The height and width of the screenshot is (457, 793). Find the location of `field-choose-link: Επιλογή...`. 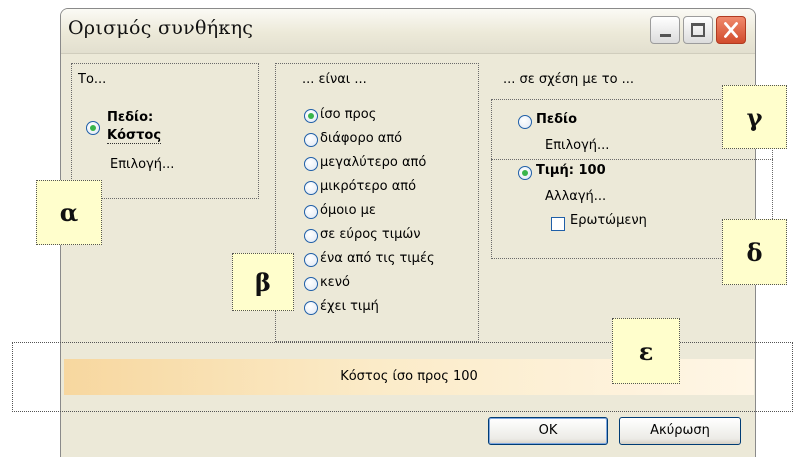

field-choose-link: Επιλογή... is located at coordinates (142, 164).